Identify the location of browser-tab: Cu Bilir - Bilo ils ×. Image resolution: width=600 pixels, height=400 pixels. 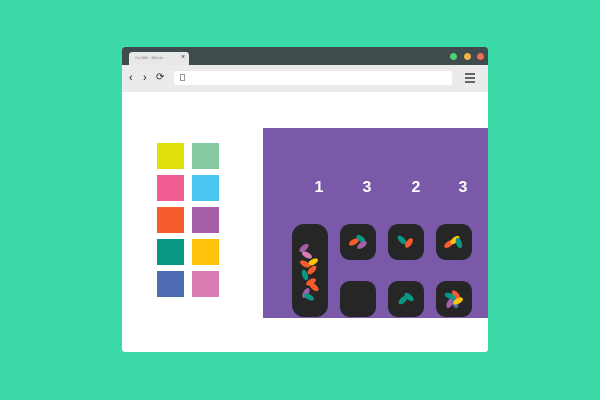
(159, 58).